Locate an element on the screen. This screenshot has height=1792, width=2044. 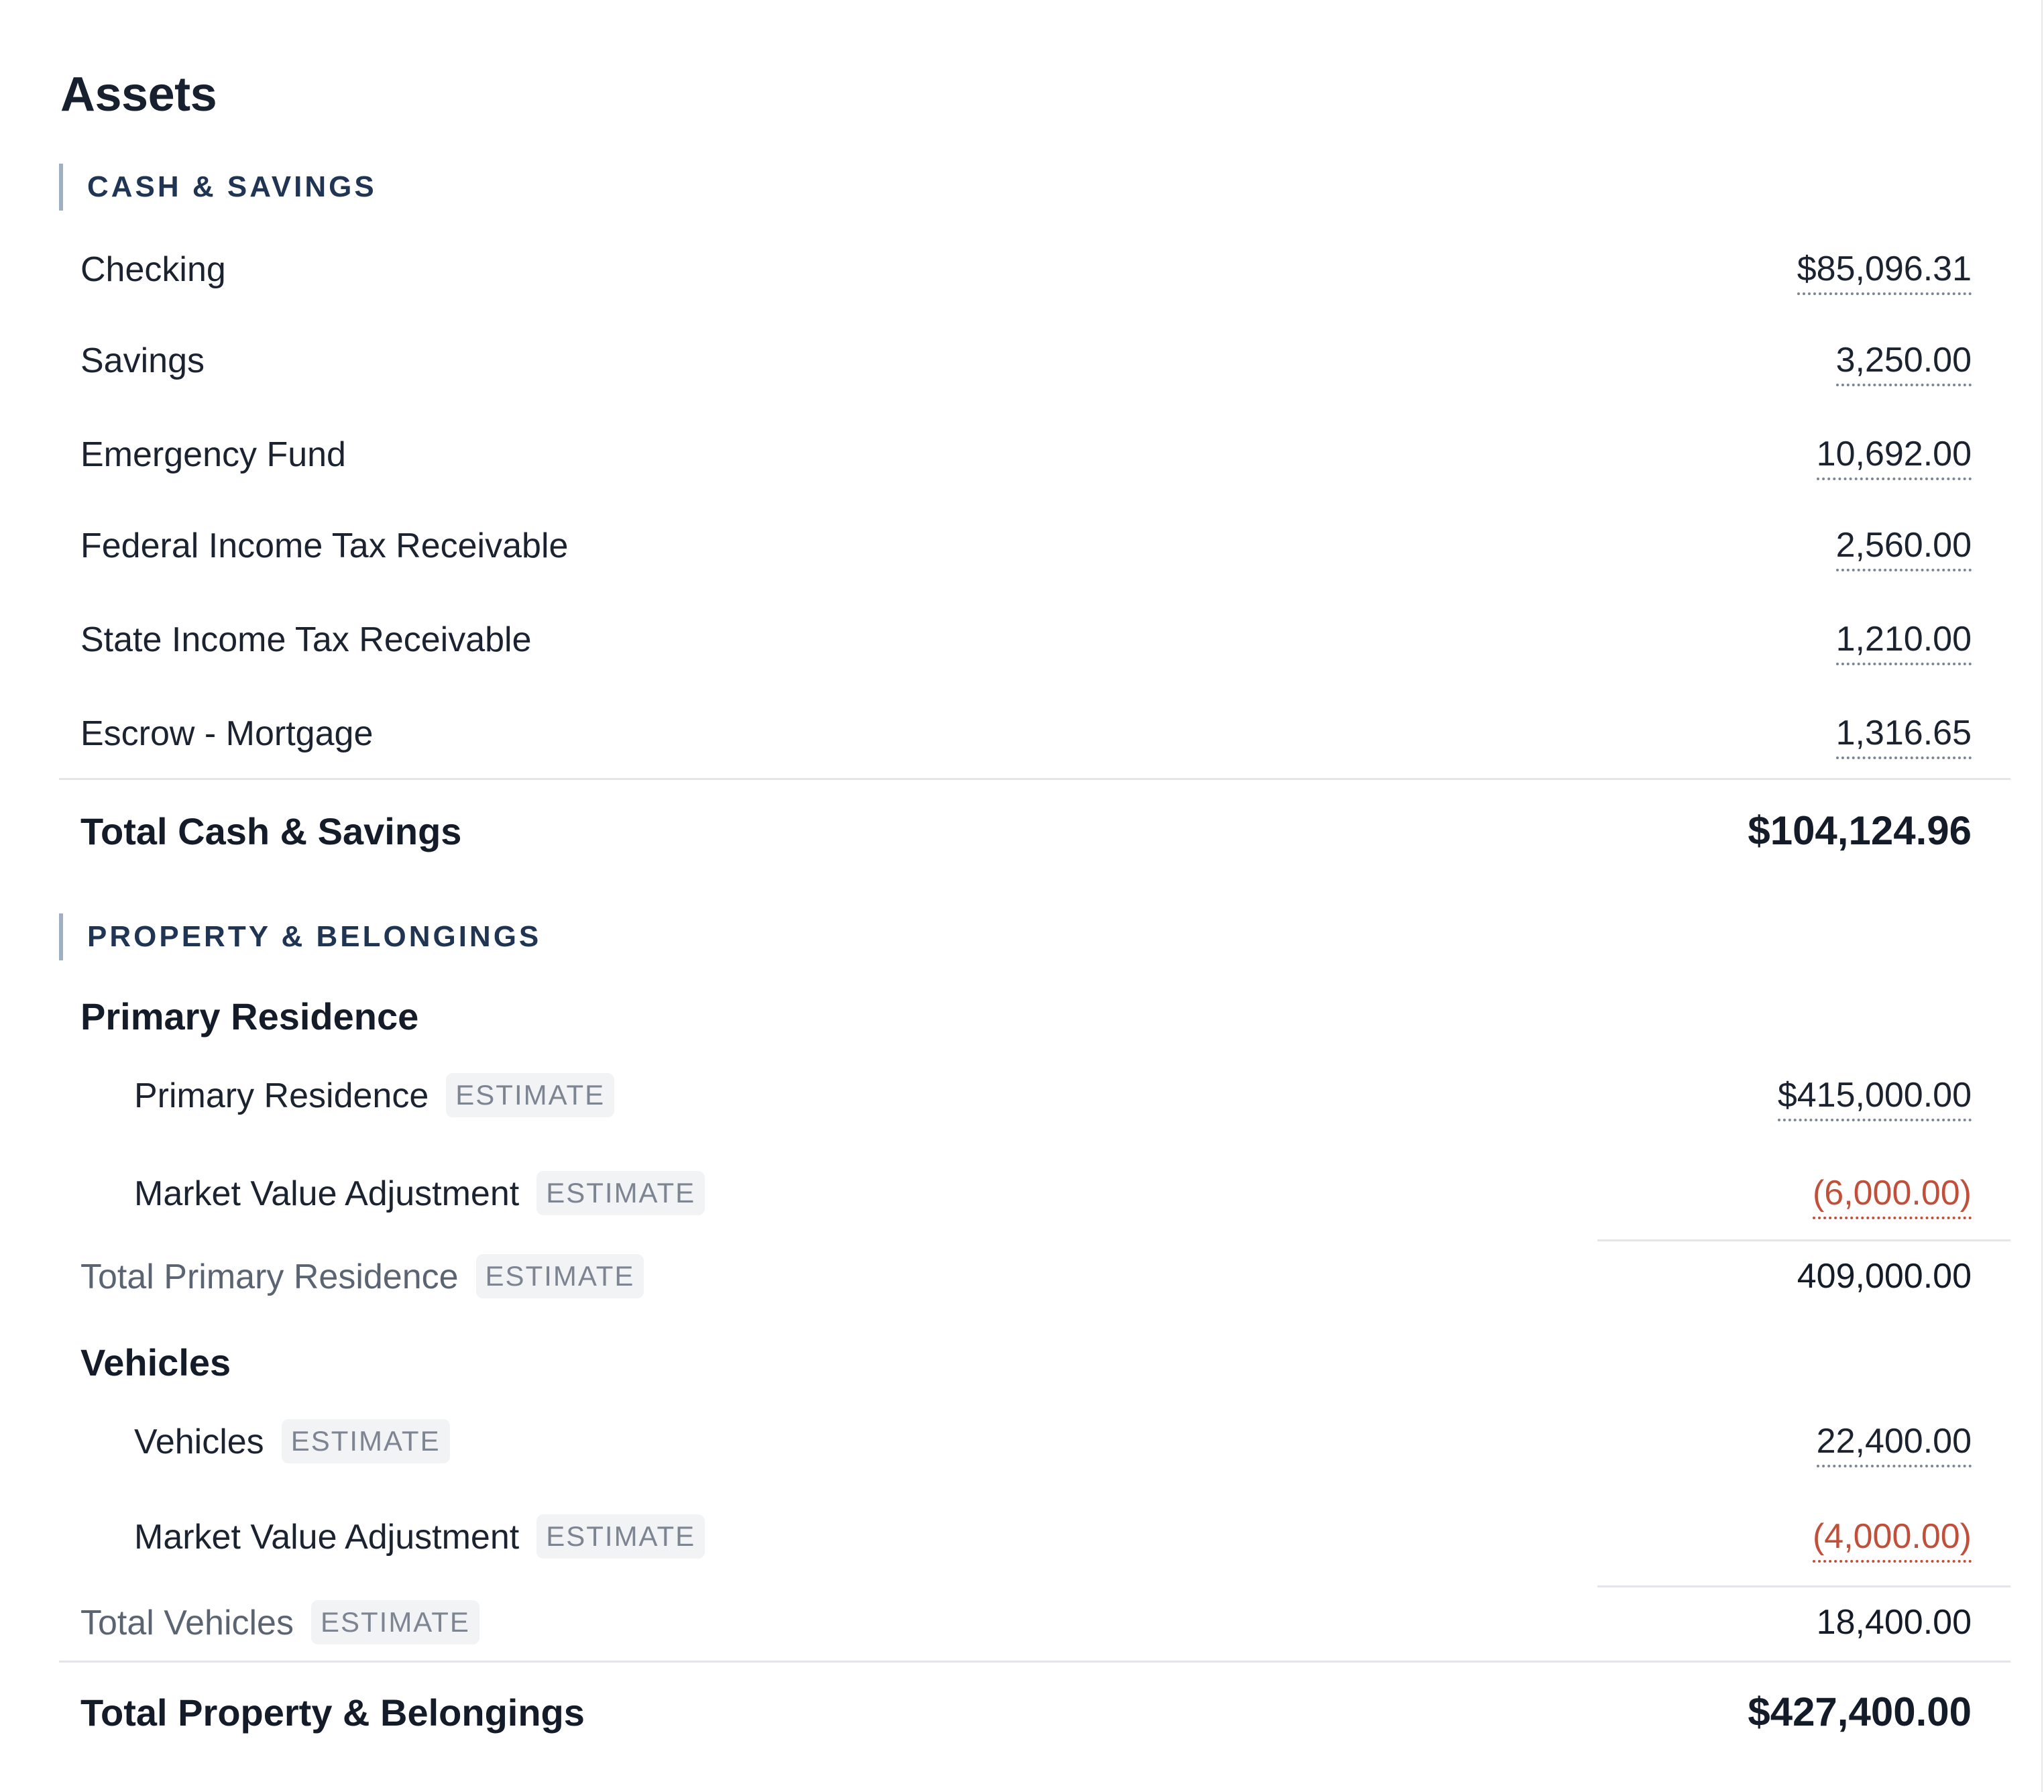
asset-row-vehicles: Vehicles ESTIMATE 22,400.00 is located at coordinates (1053, 1442).